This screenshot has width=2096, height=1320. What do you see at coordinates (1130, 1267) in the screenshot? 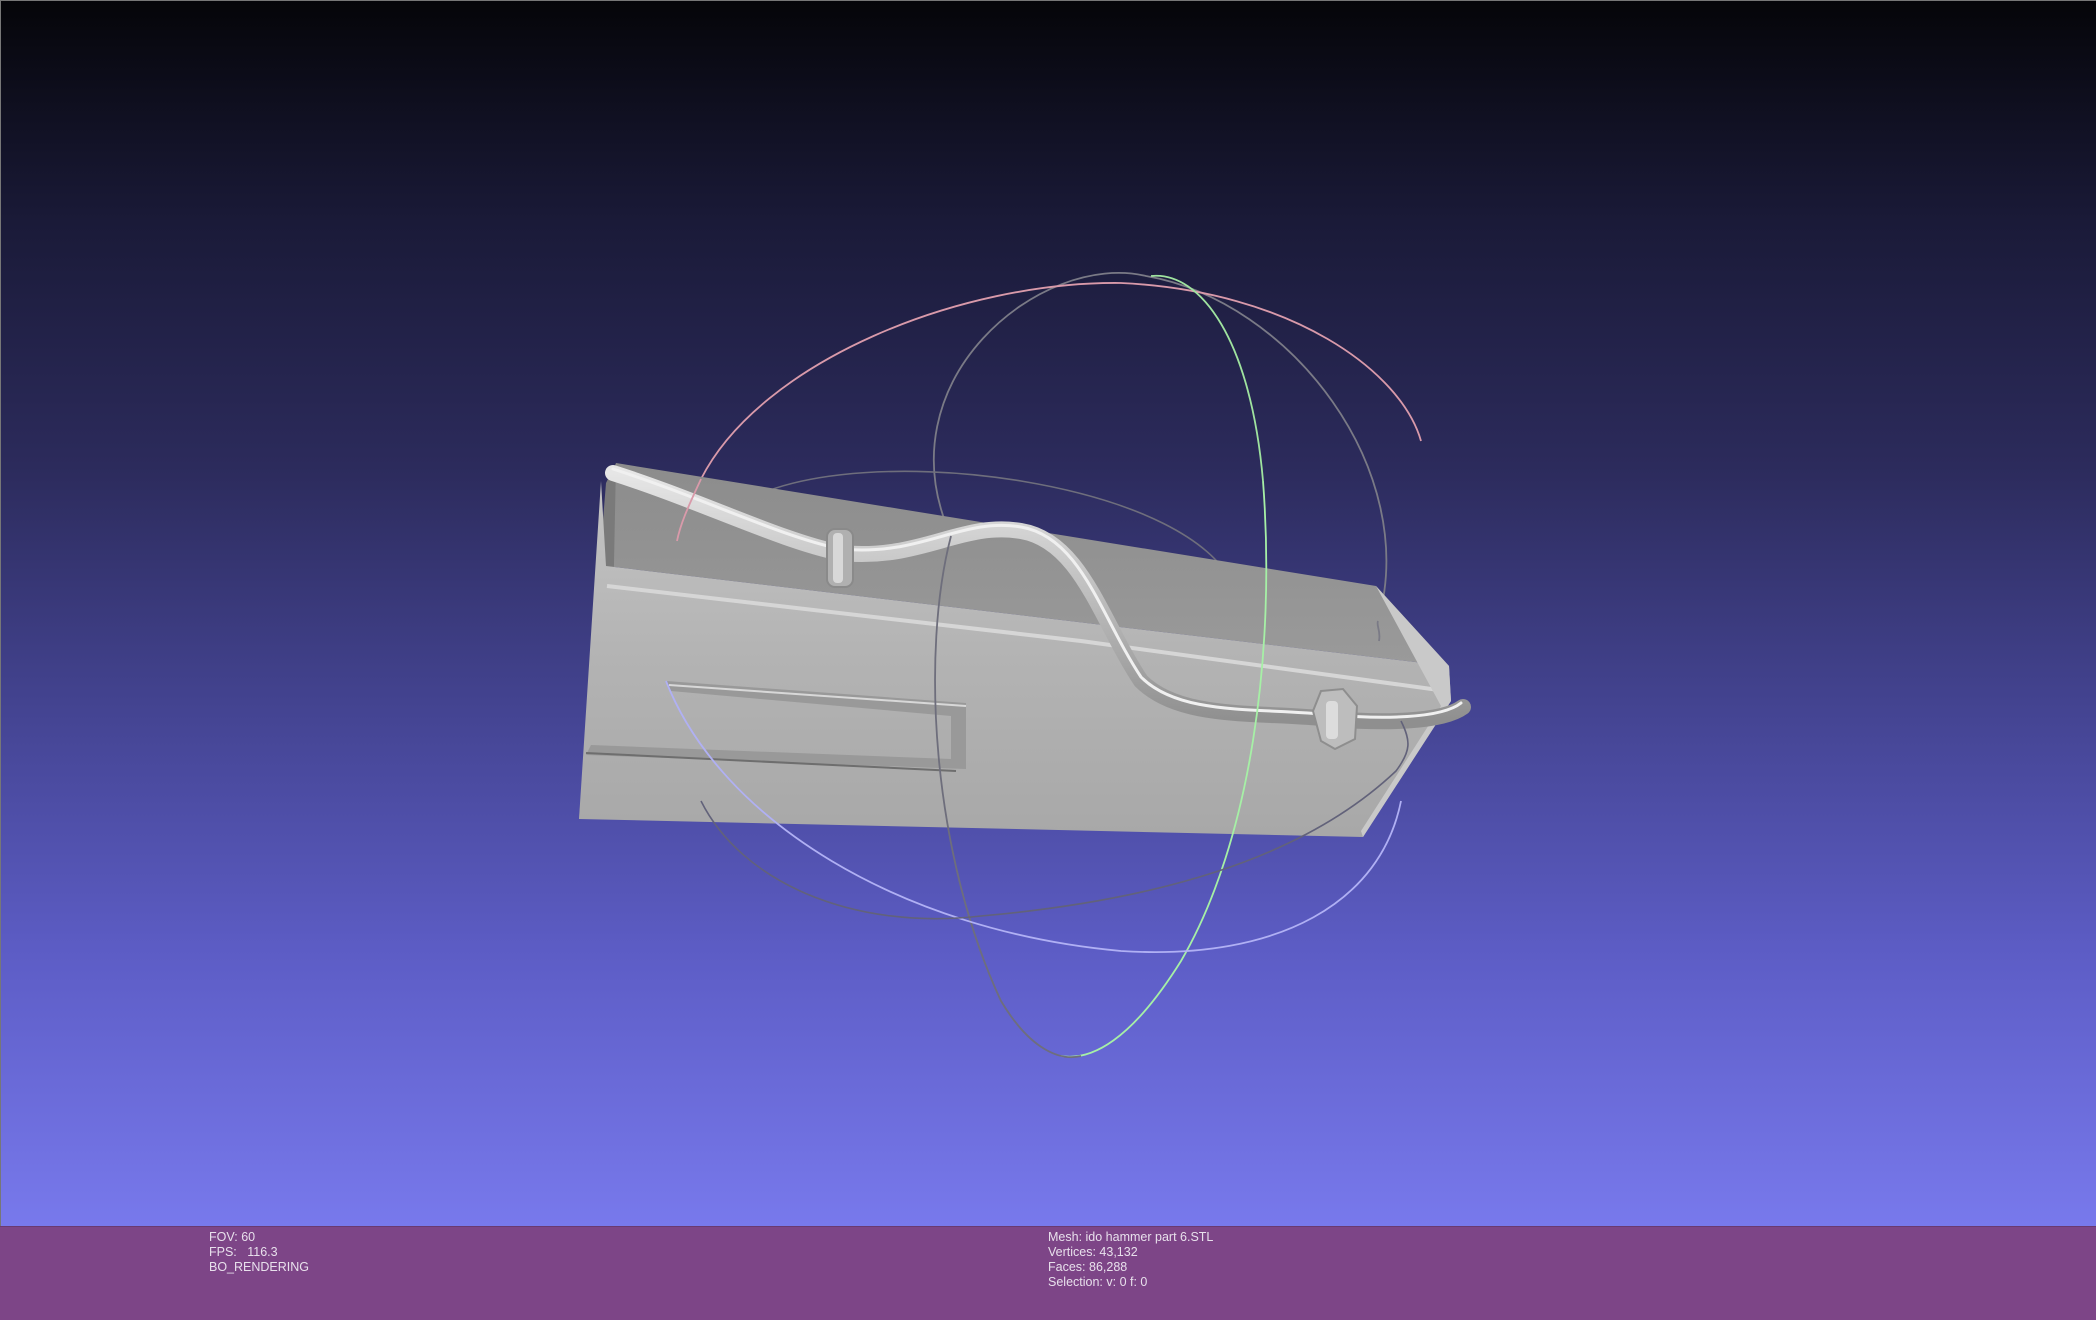
I see `faces-line: Faces: 86,288` at bounding box center [1130, 1267].